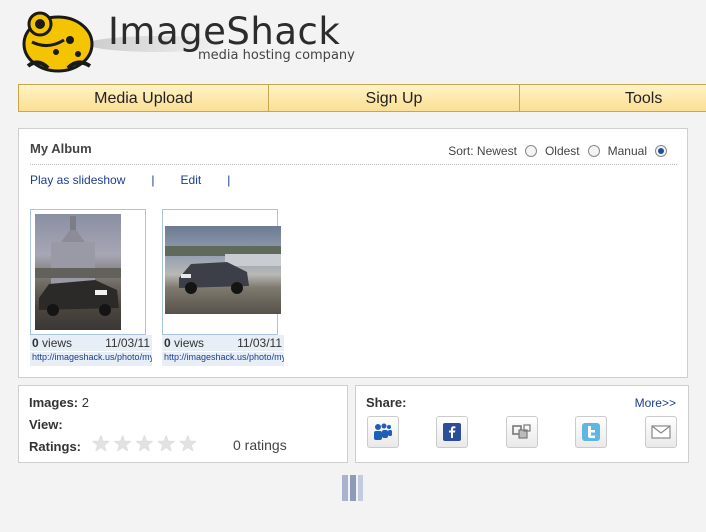 This screenshot has height=532, width=706. I want to click on share-title: Share:, so click(386, 402).